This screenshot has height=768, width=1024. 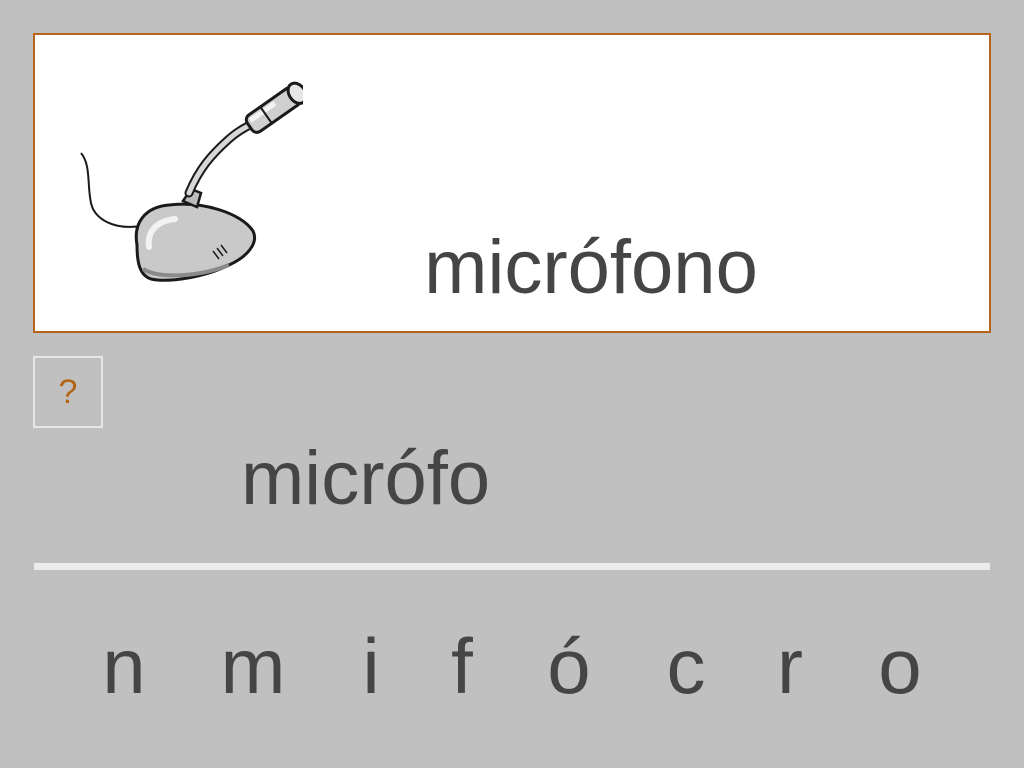 I want to click on letter-tile: o, so click(x=900, y=666).